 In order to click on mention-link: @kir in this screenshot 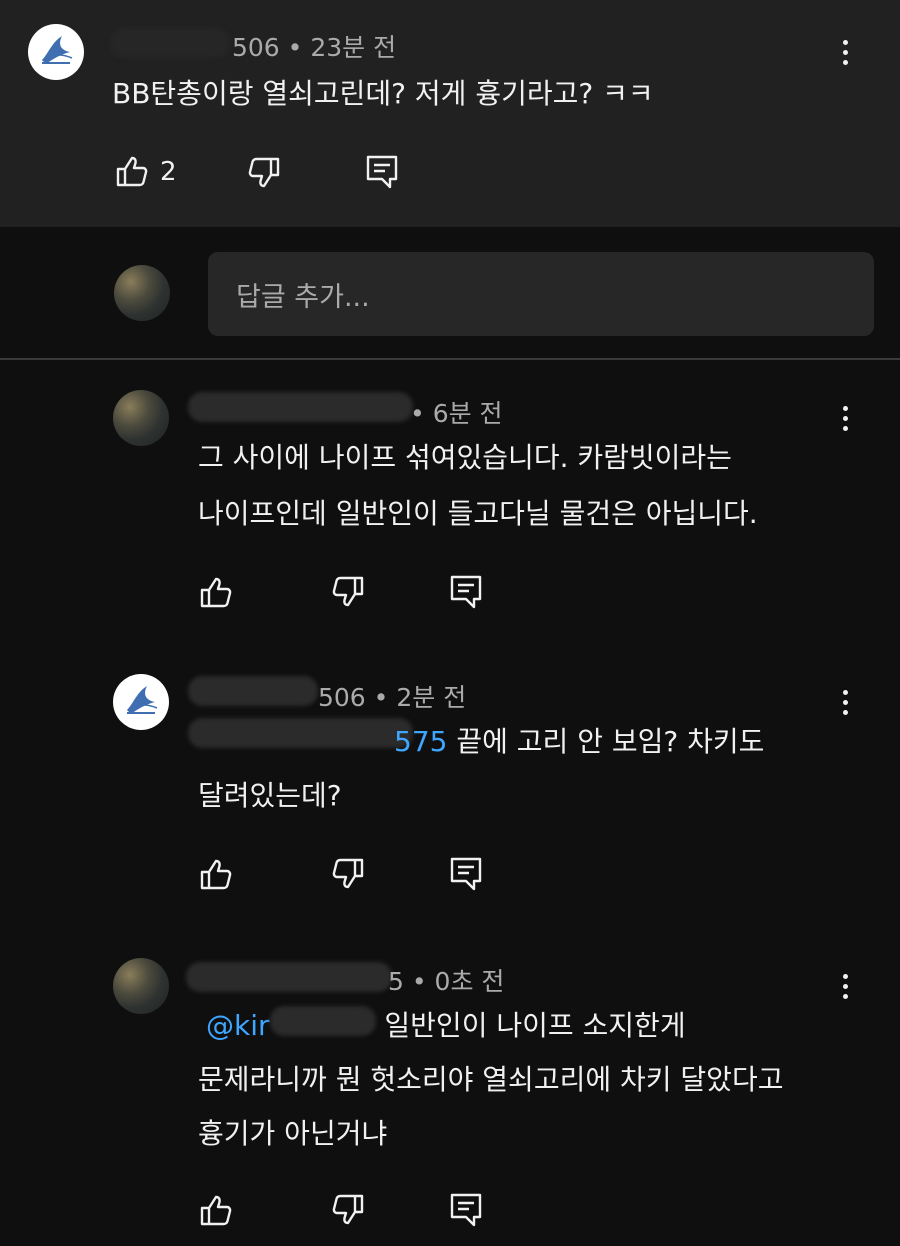, I will do `click(238, 1025)`.